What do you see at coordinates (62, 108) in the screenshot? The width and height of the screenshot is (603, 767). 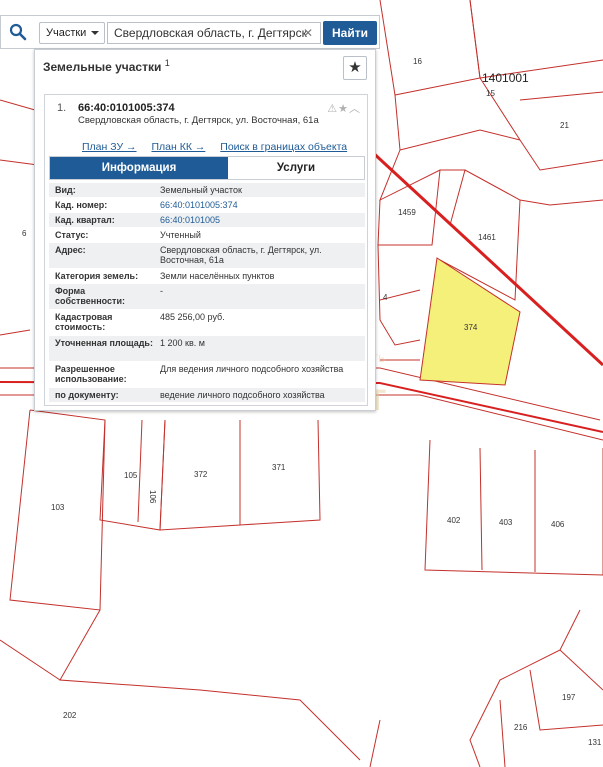 I see `result-number: 1.` at bounding box center [62, 108].